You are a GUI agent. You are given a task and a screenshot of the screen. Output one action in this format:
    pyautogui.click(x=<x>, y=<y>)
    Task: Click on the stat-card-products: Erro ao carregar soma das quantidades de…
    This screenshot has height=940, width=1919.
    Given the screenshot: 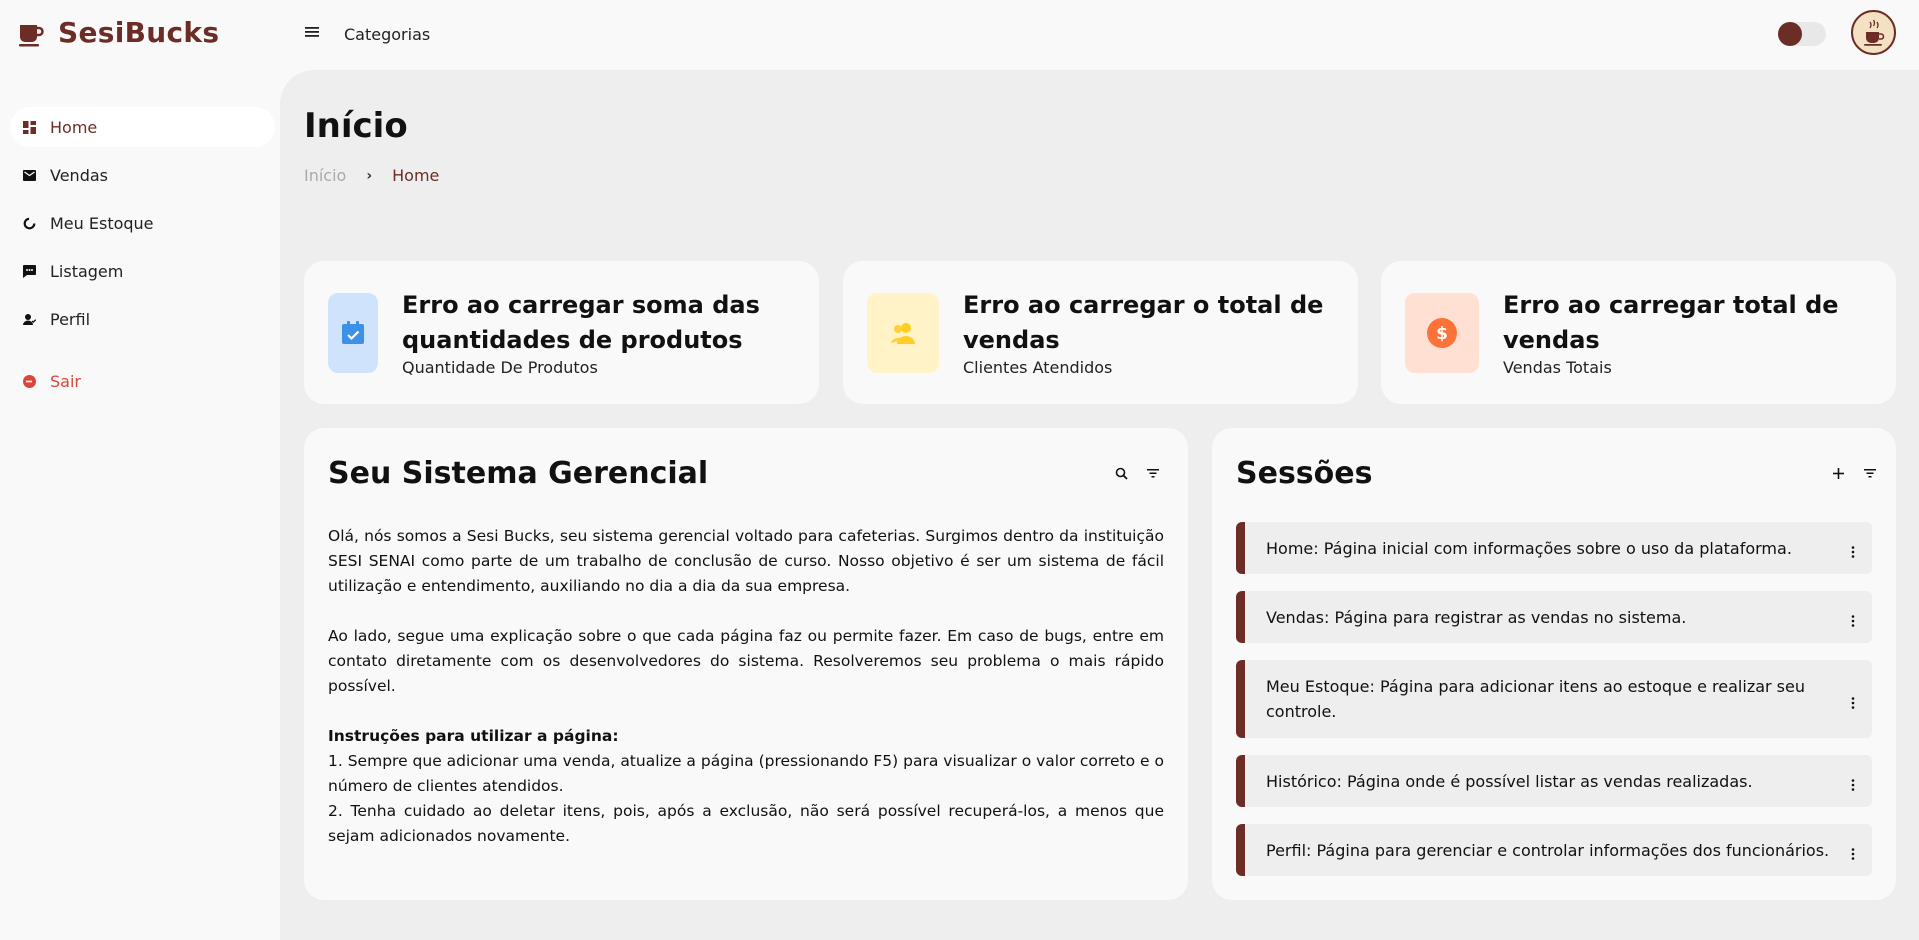 What is the action you would take?
    pyautogui.click(x=561, y=332)
    